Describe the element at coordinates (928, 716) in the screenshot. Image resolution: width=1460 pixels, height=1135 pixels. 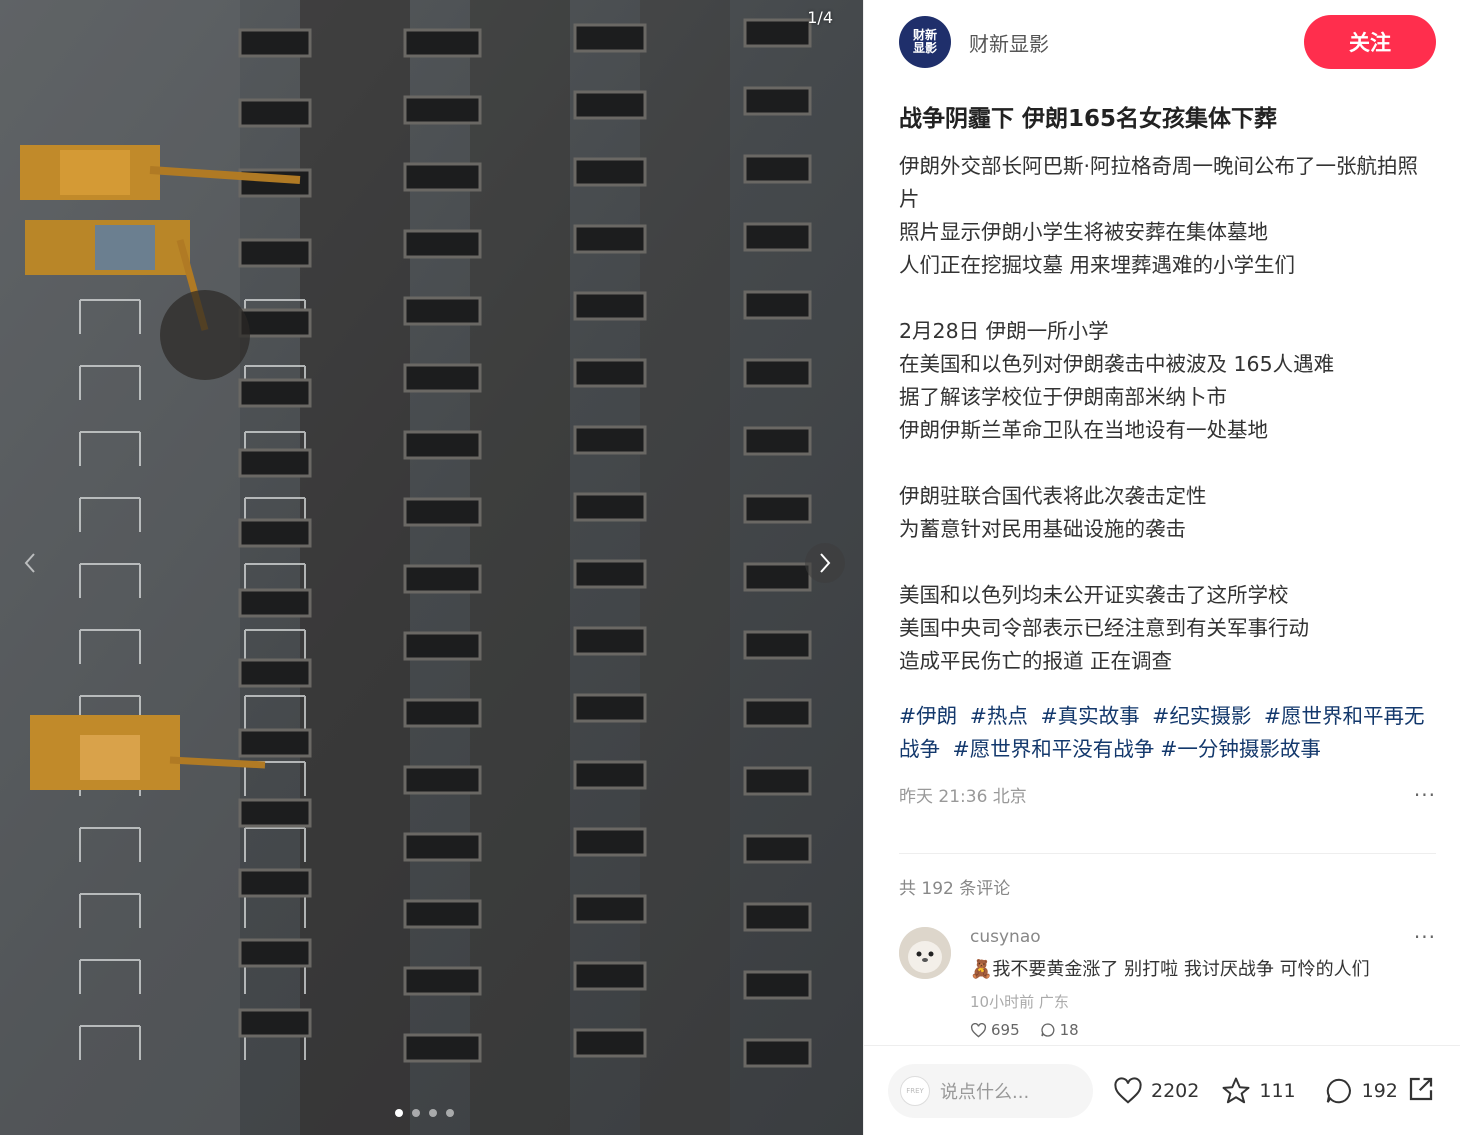
I see `hashtag-link: #伊朗` at that location.